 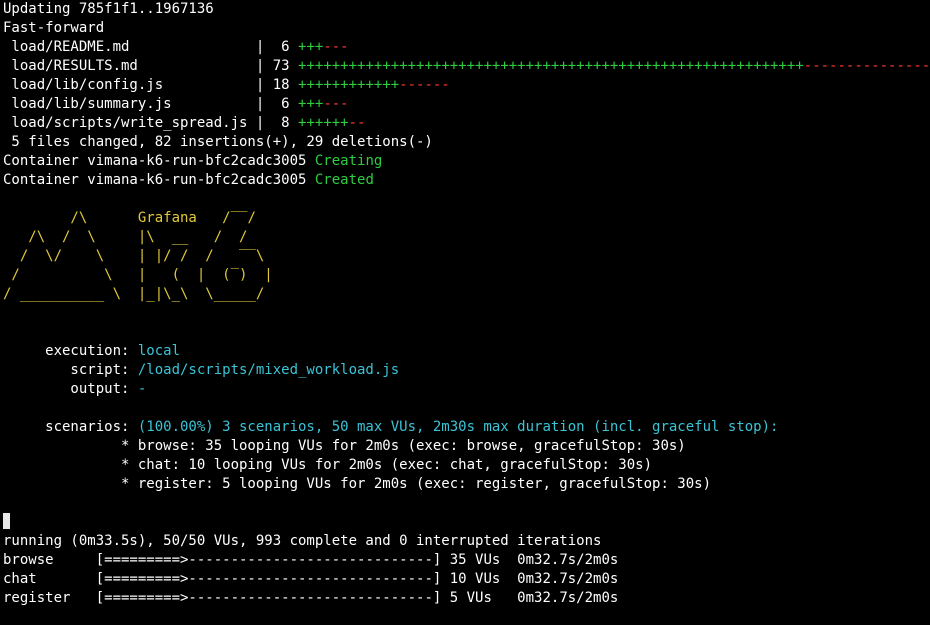 I want to click on git-fast-forward-line: Fast-forward, so click(x=54, y=28).